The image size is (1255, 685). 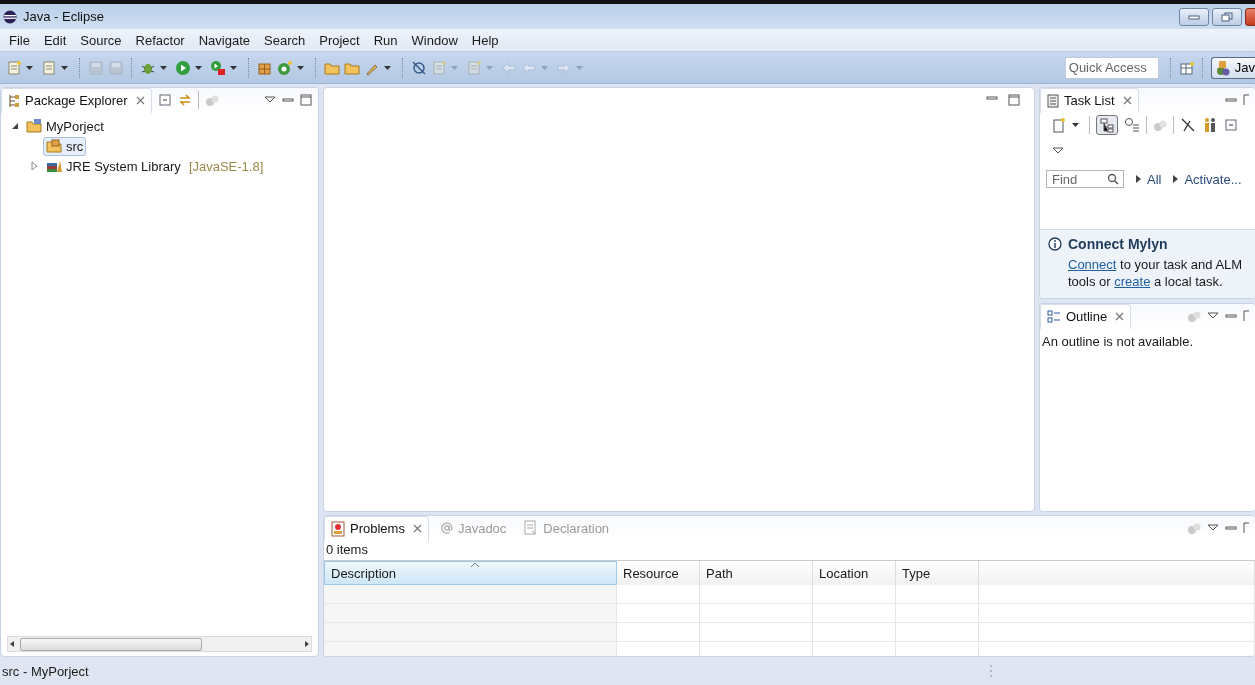 I want to click on view-tab: Problems, so click(x=376, y=528).